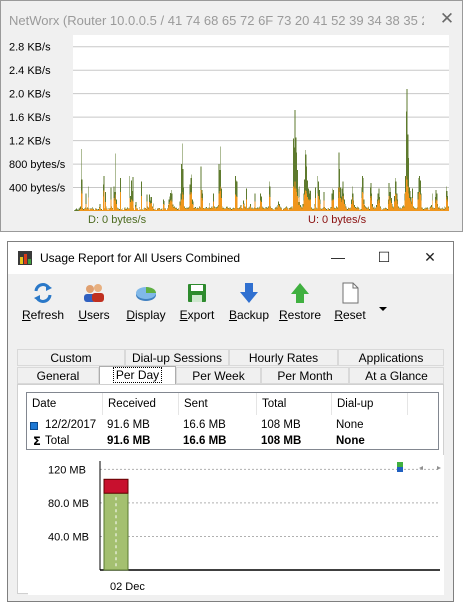 This screenshot has width=463, height=608. I want to click on networx-app-icon, so click(25, 258).